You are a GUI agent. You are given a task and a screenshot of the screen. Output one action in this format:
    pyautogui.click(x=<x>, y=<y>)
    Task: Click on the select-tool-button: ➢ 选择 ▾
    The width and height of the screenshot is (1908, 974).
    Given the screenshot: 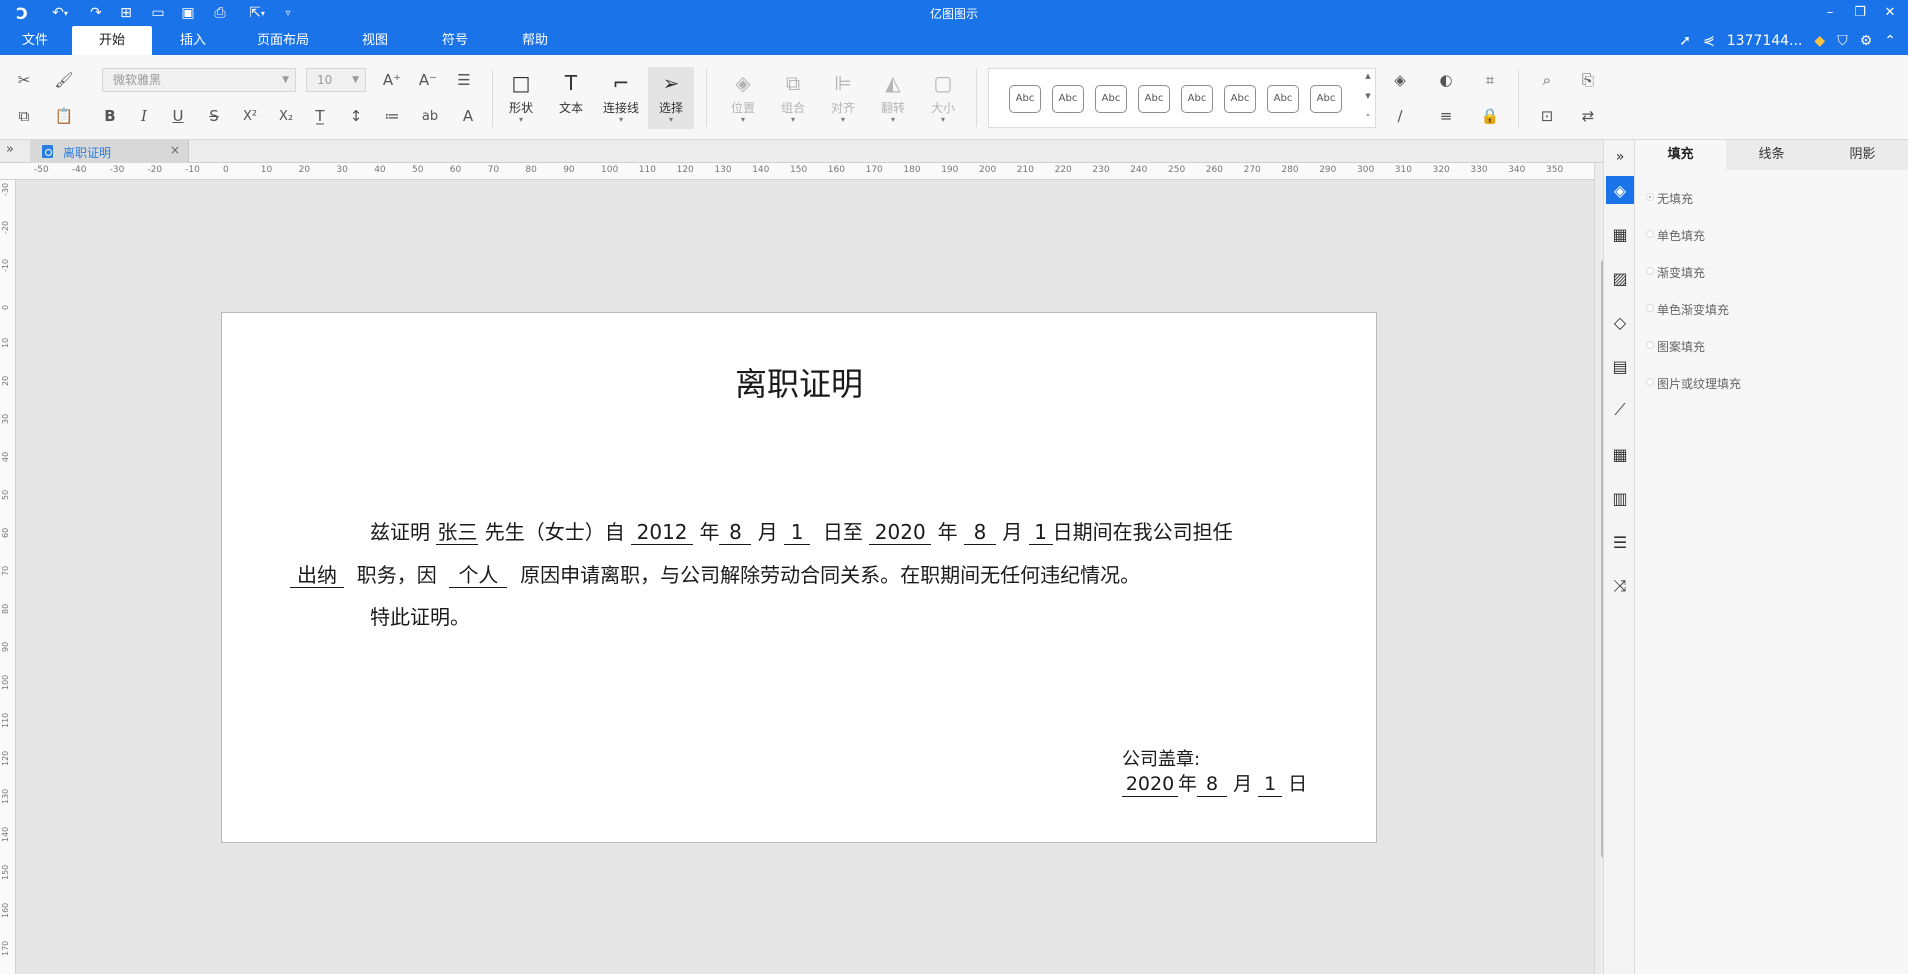 What is the action you would take?
    pyautogui.click(x=671, y=98)
    